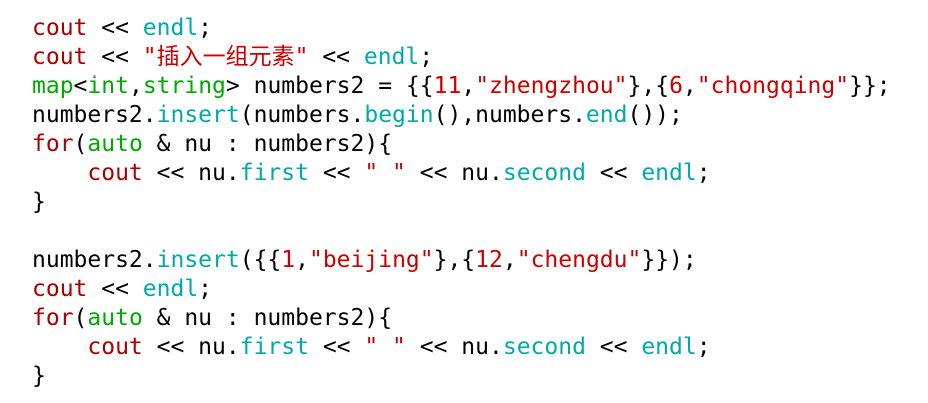 The height and width of the screenshot is (403, 928). I want to click on code-token-string: "beijing", so click(371, 260).